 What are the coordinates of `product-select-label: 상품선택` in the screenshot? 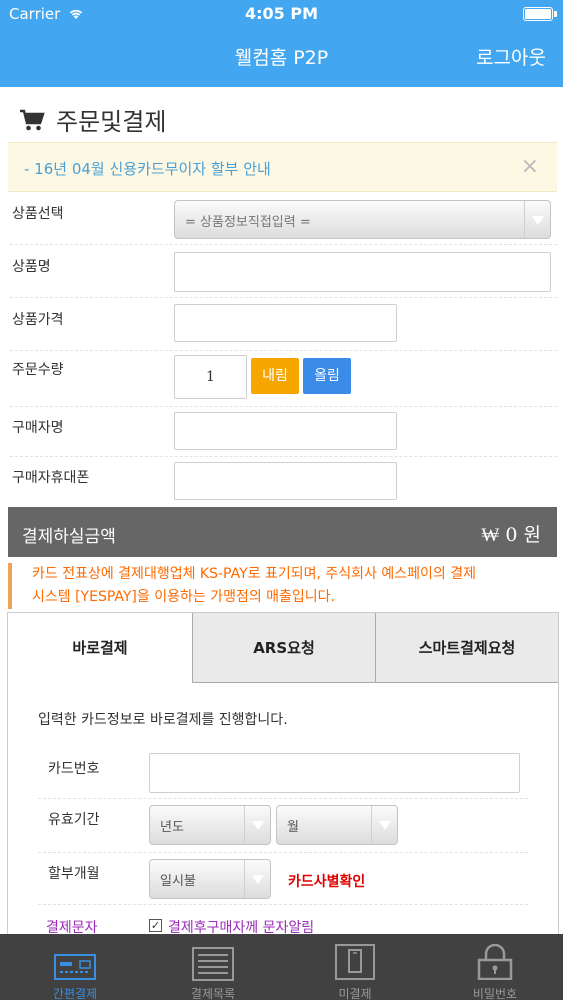 It's located at (38, 214).